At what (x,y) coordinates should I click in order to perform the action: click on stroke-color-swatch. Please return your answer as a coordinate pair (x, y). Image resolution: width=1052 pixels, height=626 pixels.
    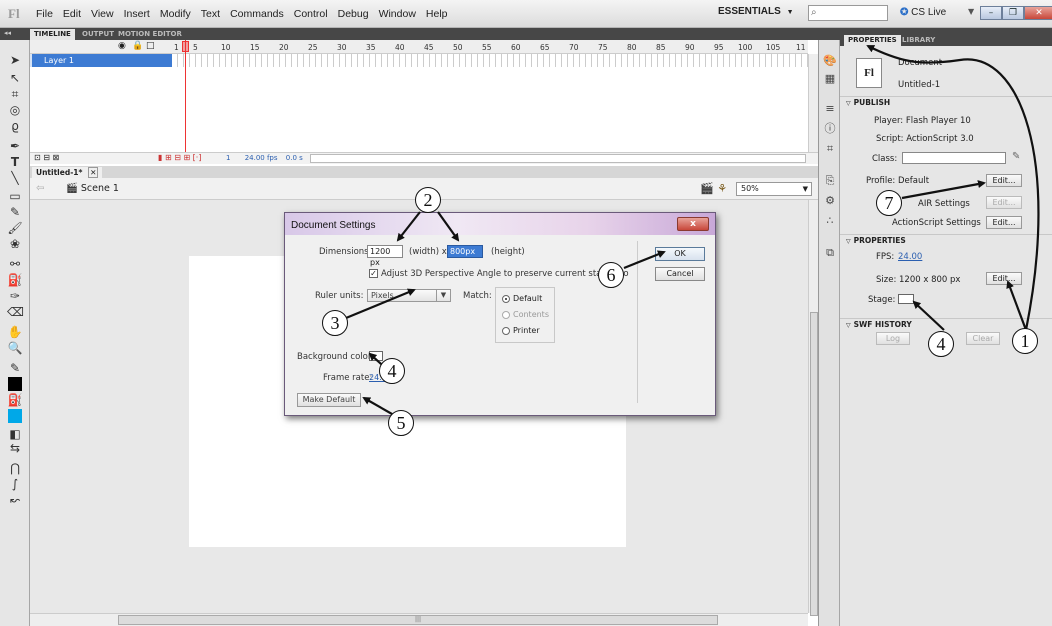
    Looking at the image, I should click on (15, 384).